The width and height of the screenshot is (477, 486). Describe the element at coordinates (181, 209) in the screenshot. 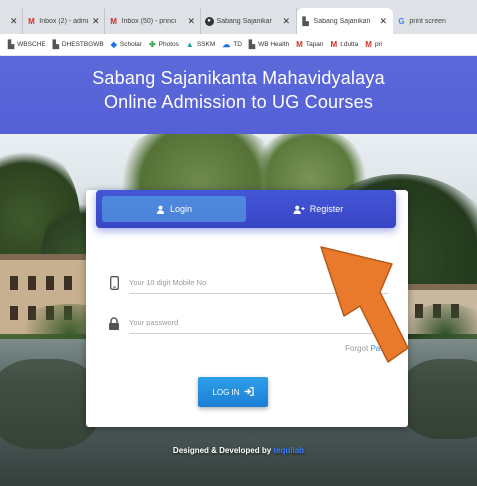

I see `tab-login-label: Login` at that location.